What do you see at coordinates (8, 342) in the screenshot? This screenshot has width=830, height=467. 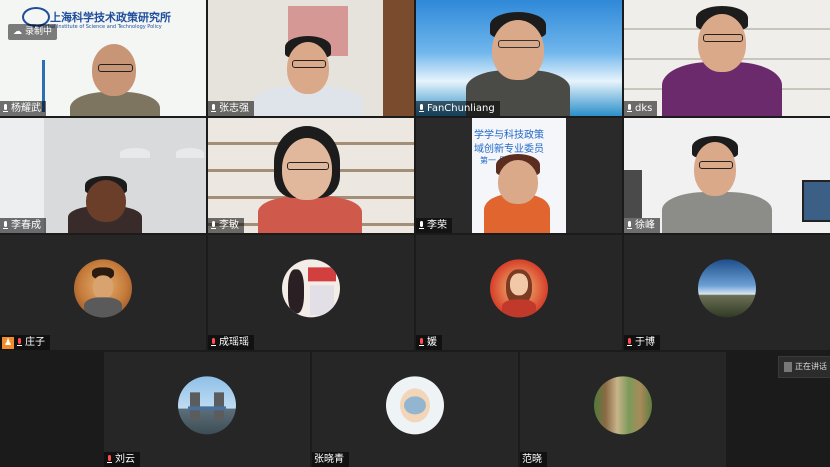 I see `host-icon: ♟` at bounding box center [8, 342].